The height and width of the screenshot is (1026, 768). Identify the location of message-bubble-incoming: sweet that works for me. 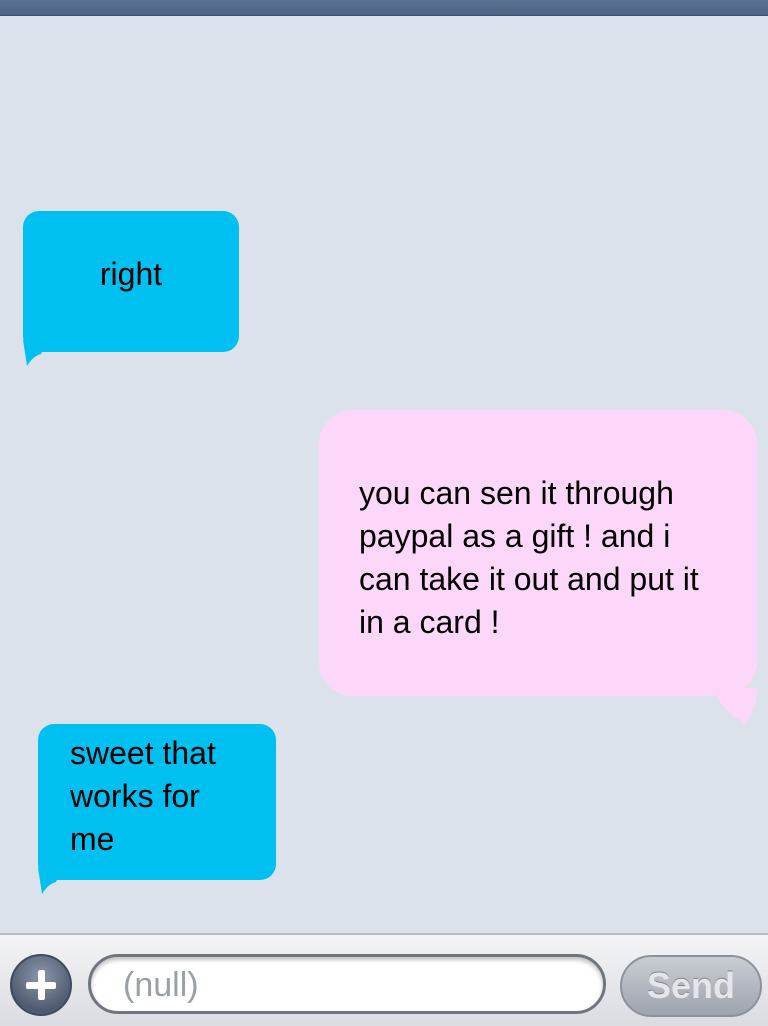
(157, 809).